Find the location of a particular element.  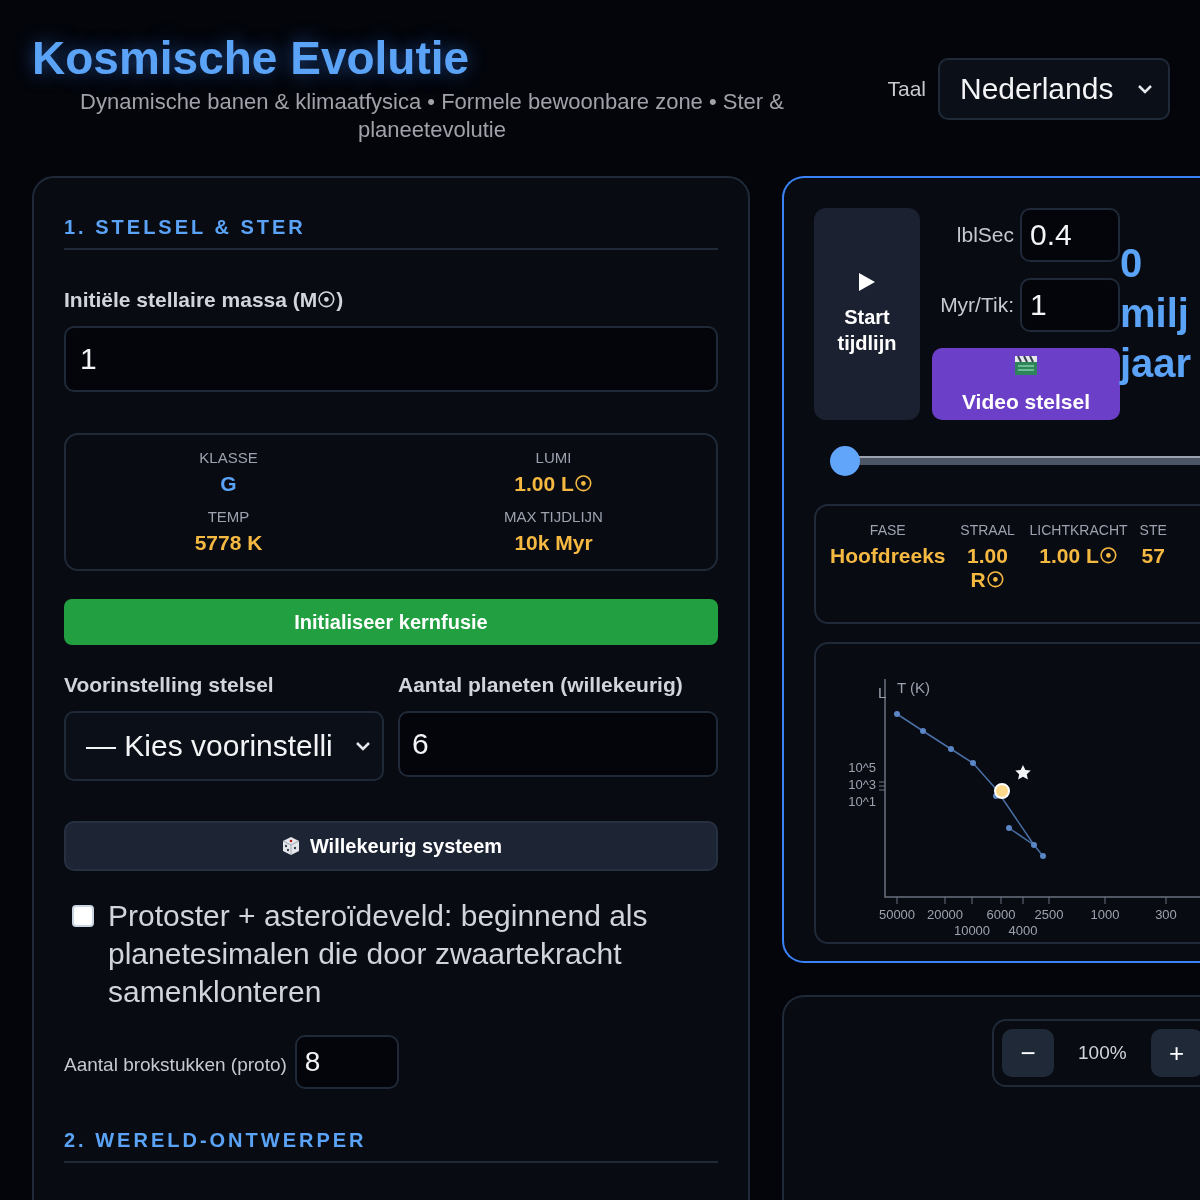

stat-label: FASE is located at coordinates (887, 530).